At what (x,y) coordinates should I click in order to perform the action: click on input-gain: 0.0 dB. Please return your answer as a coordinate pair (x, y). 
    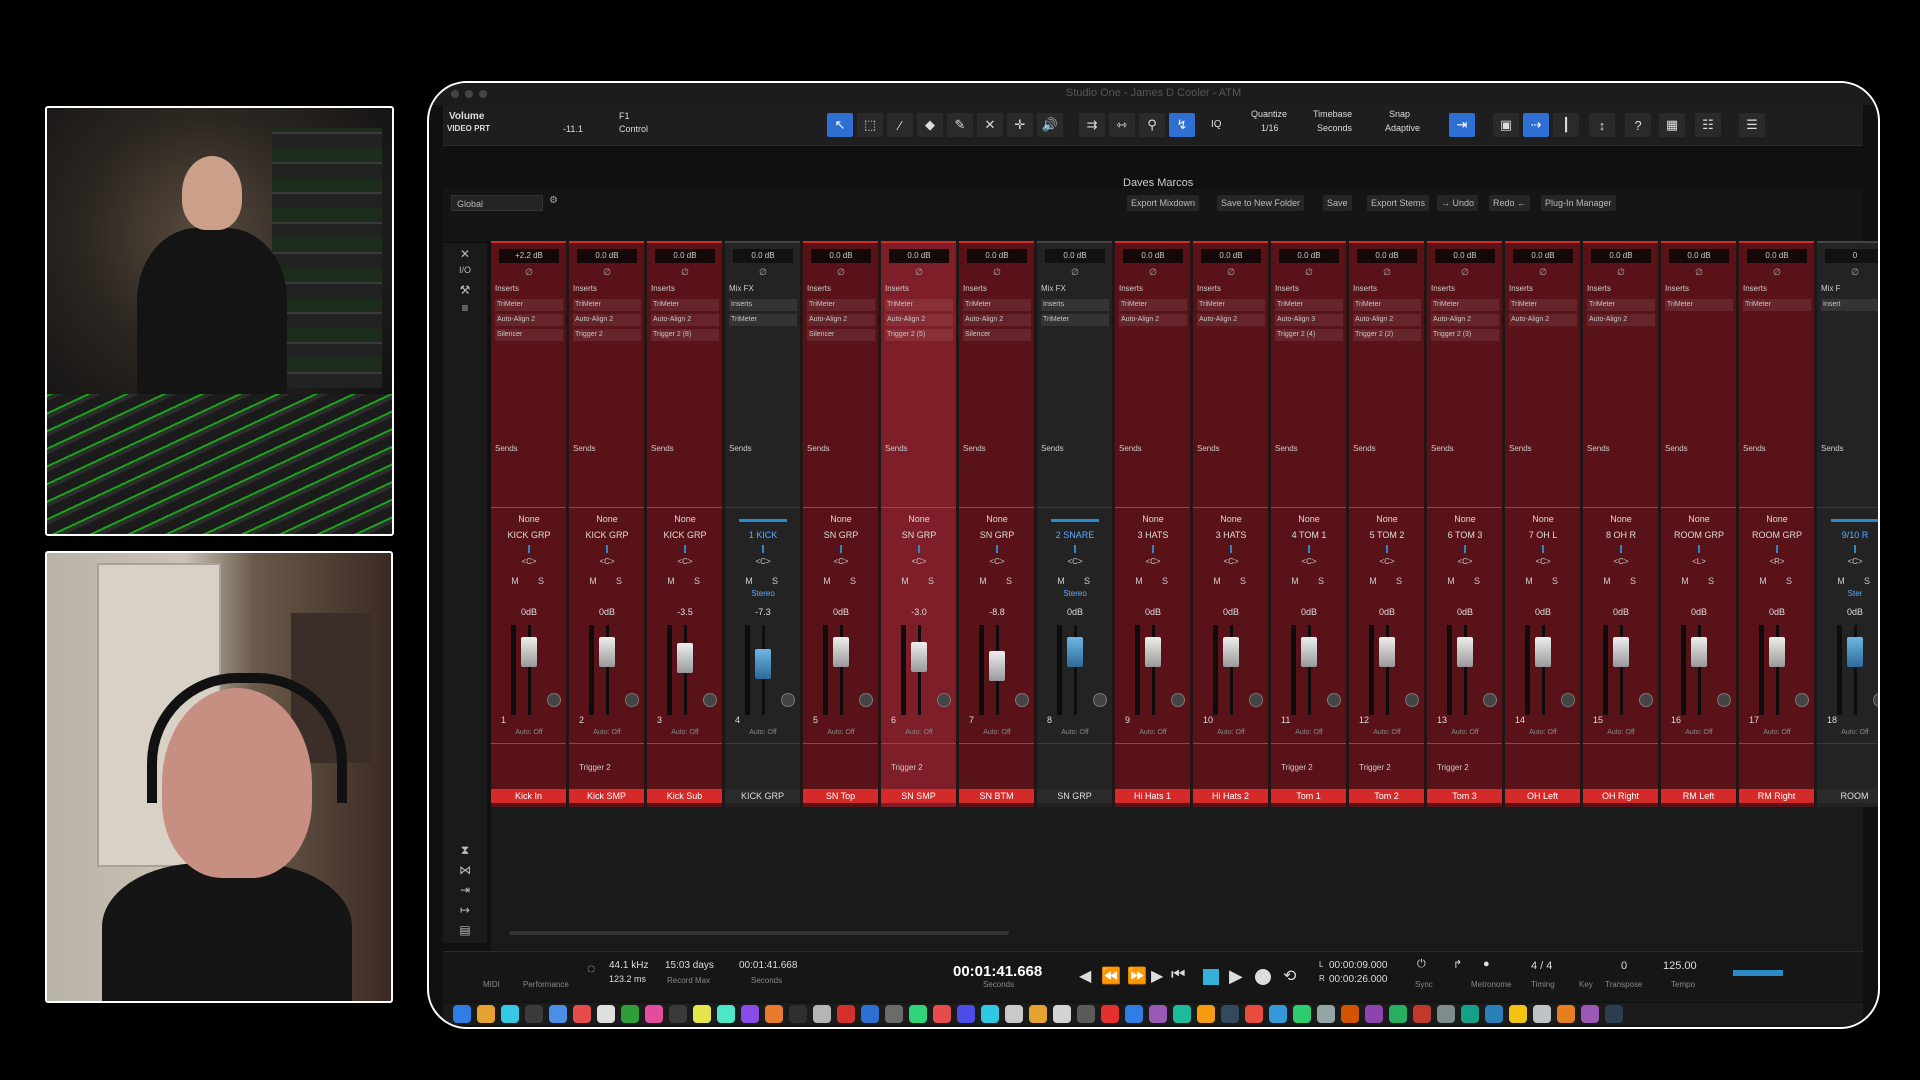
    Looking at the image, I should click on (1543, 256).